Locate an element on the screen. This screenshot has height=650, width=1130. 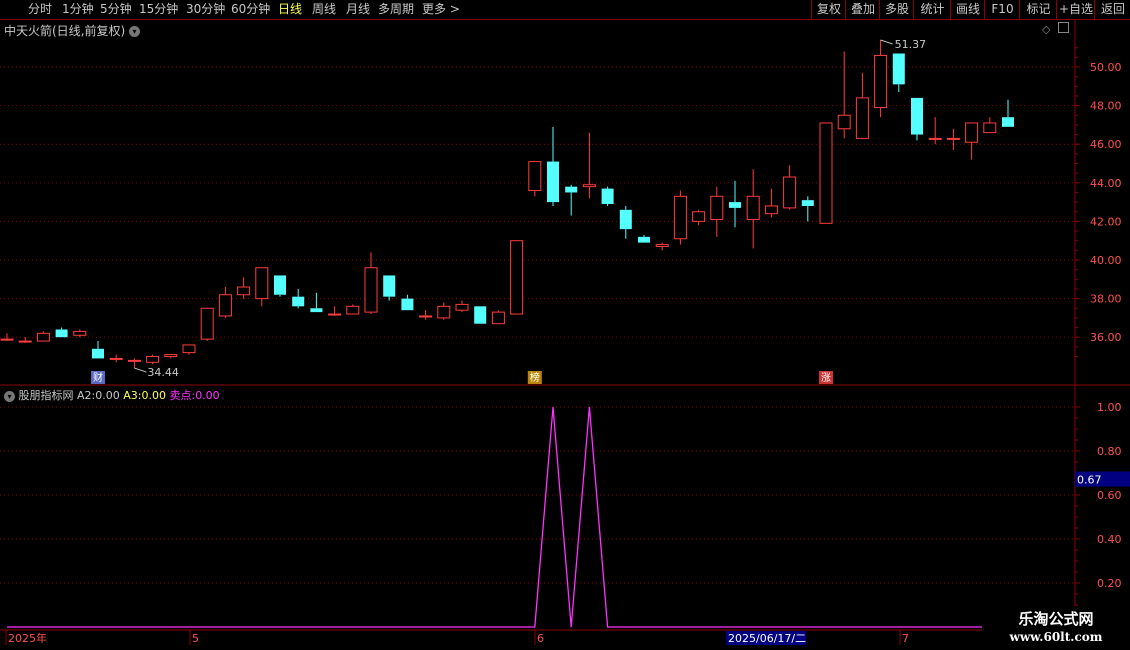
indicator-tick-label: 0.80 is located at coordinates (1109, 451).